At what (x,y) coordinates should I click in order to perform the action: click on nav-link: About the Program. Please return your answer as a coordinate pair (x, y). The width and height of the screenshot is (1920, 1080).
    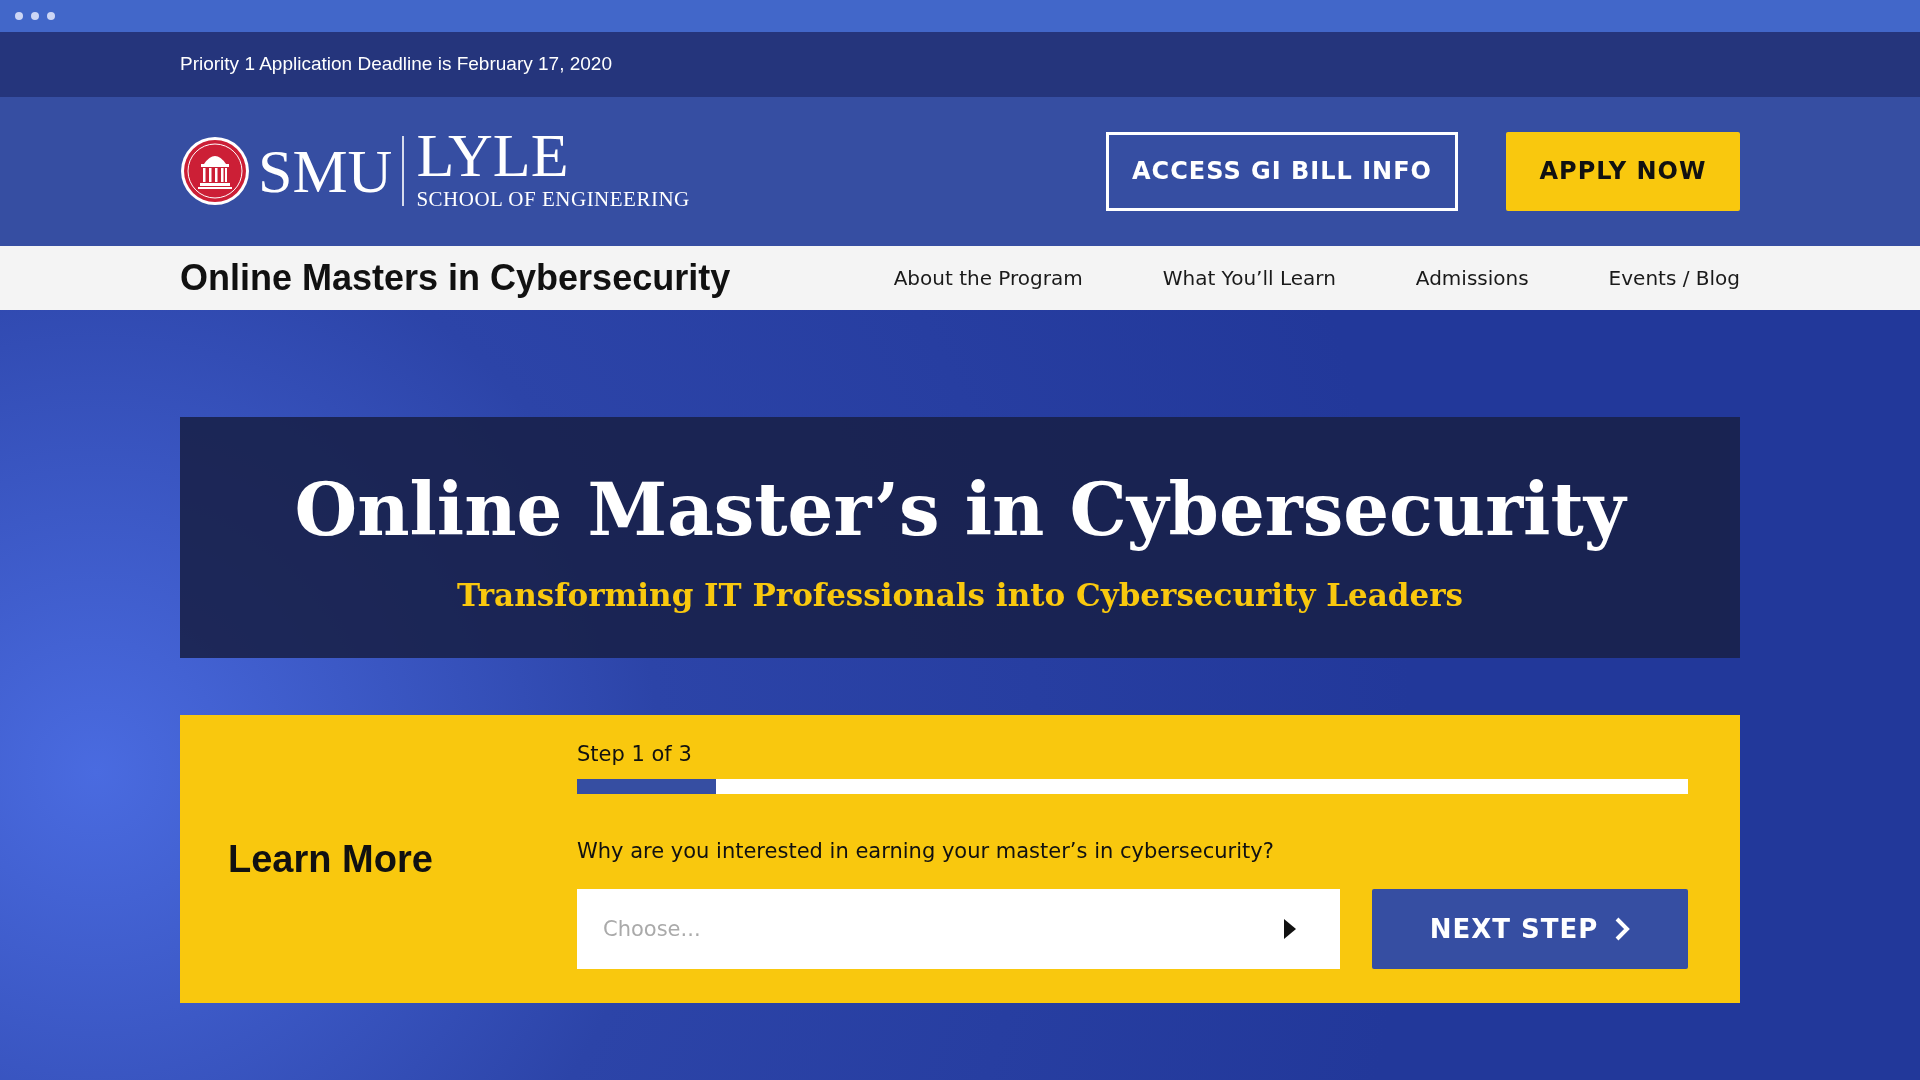
    Looking at the image, I should click on (988, 278).